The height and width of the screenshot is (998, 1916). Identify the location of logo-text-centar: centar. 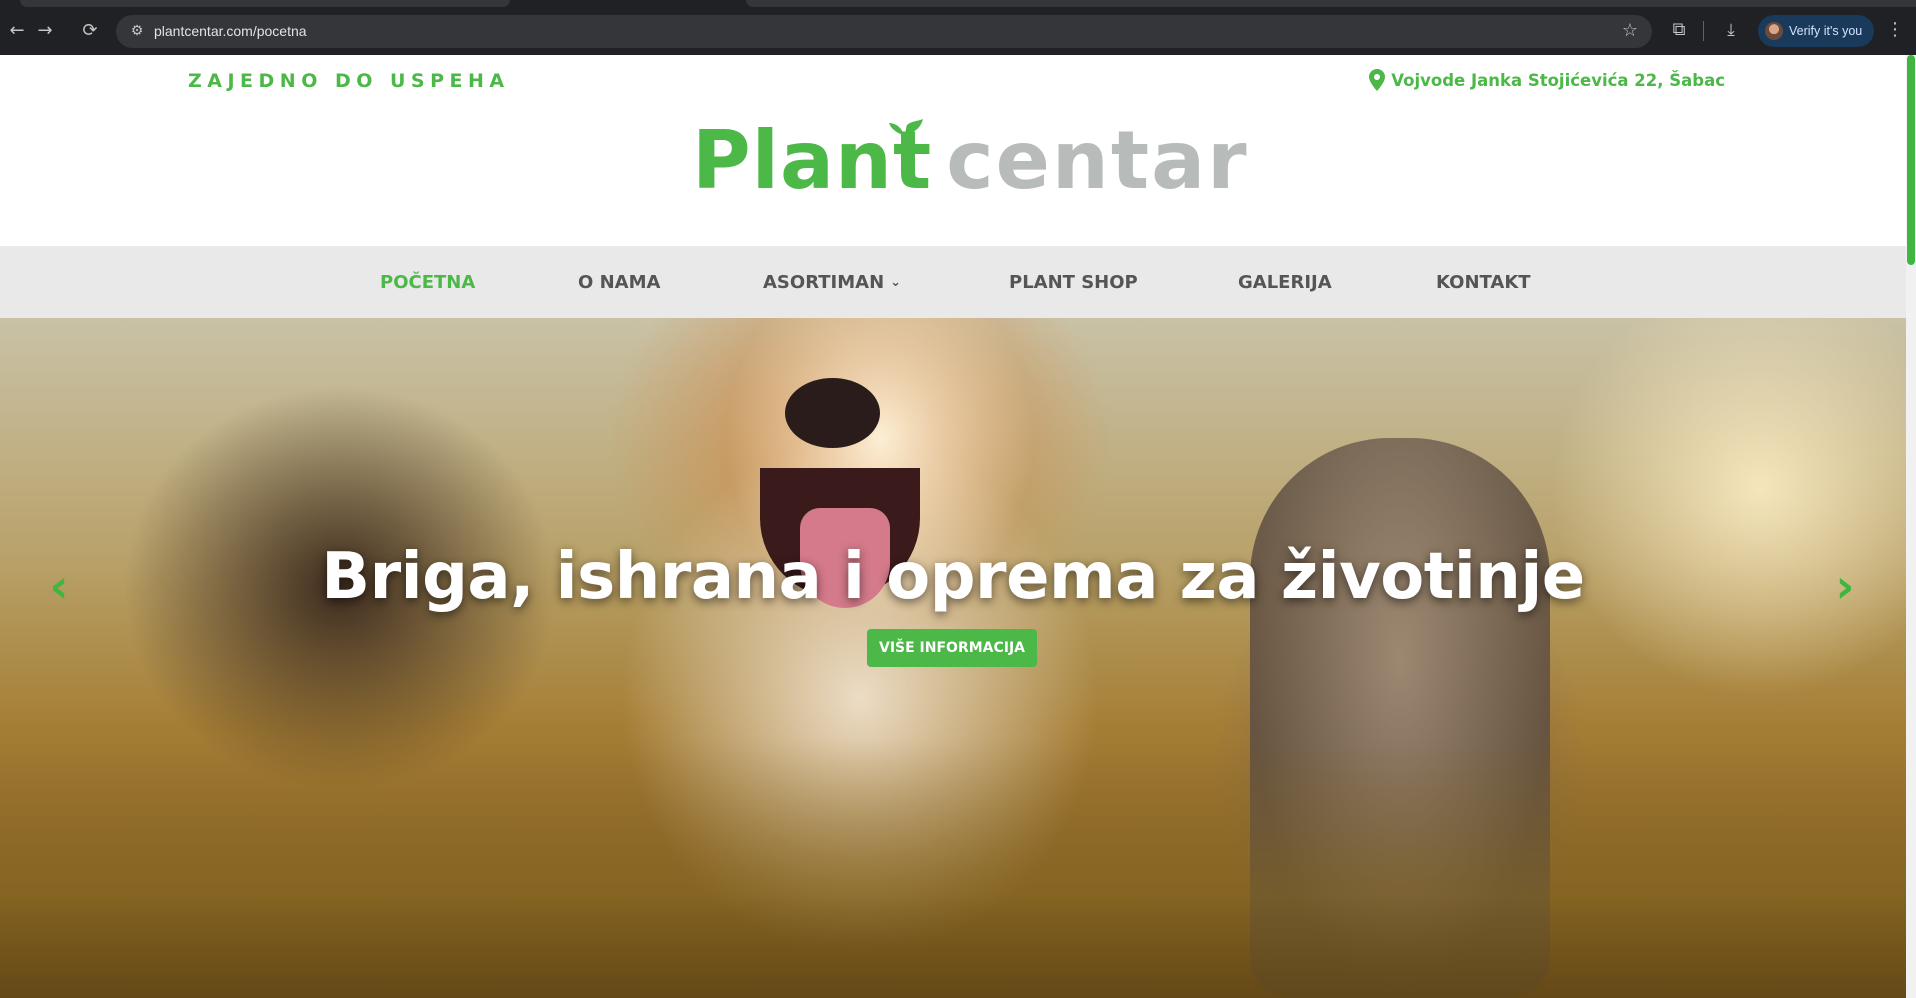
(1097, 160).